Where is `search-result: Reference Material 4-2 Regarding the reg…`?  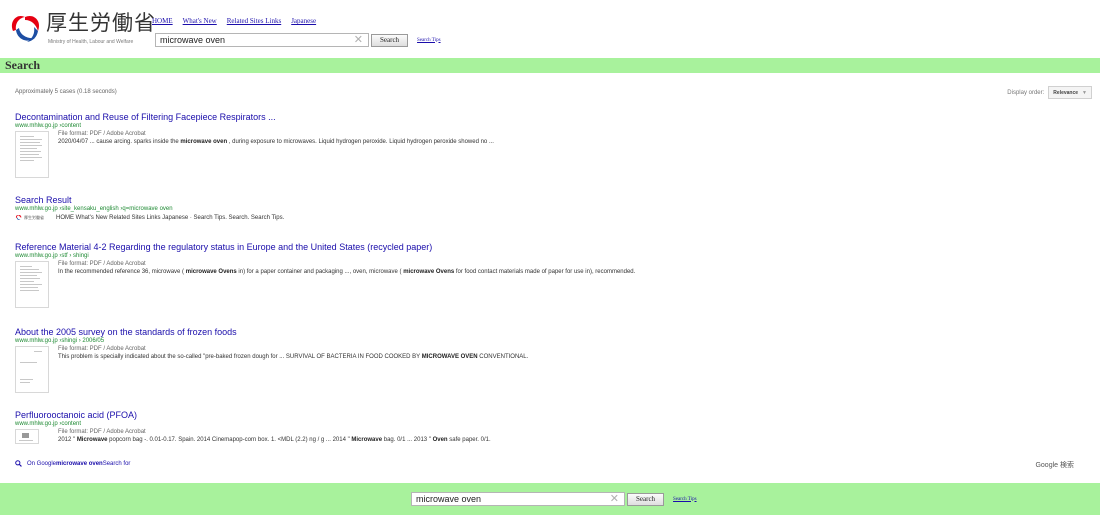 search-result: Reference Material 4-2 Regarding the reg… is located at coordinates (545, 275).